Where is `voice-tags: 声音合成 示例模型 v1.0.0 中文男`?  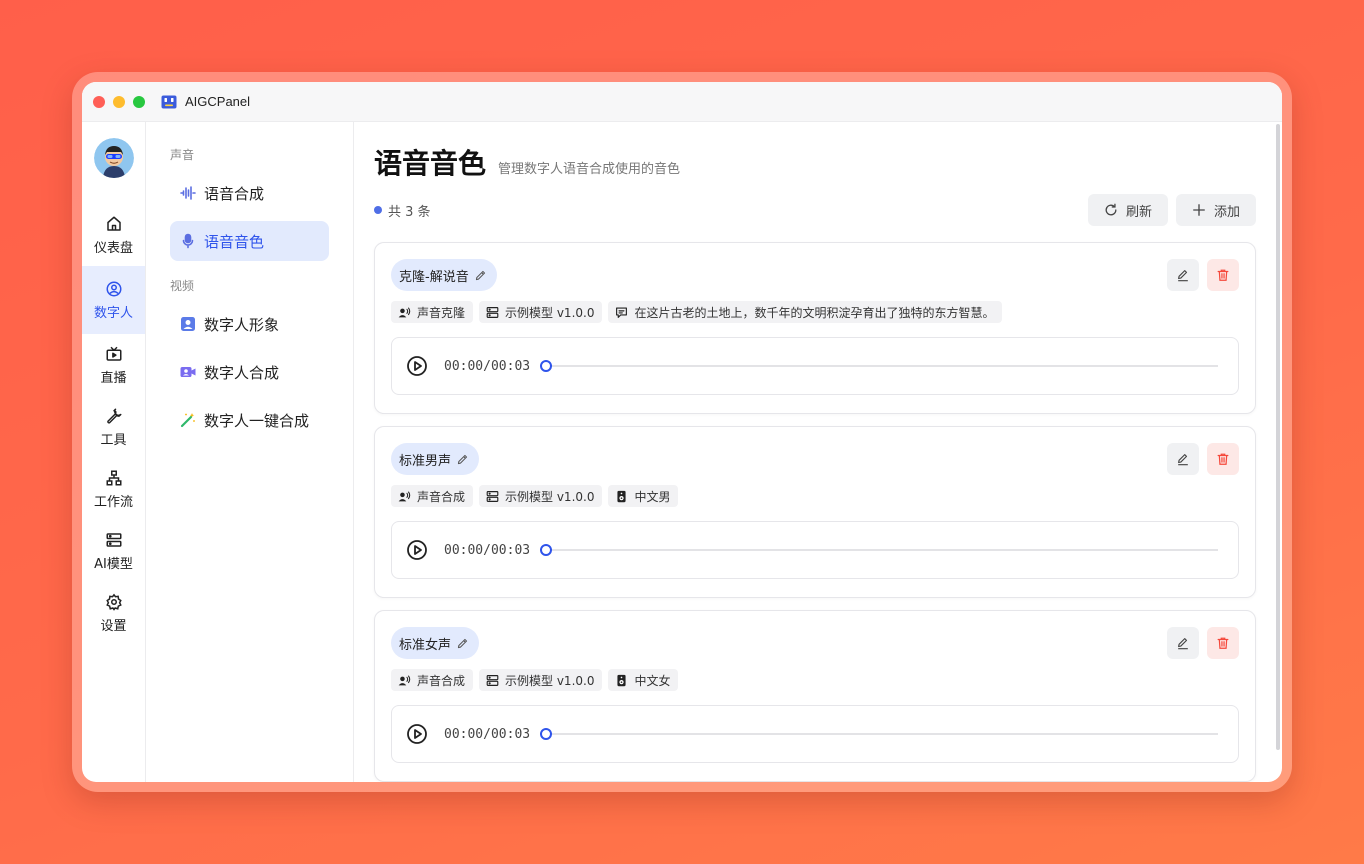
voice-tags: 声音合成 示例模型 v1.0.0 中文男 is located at coordinates (815, 496).